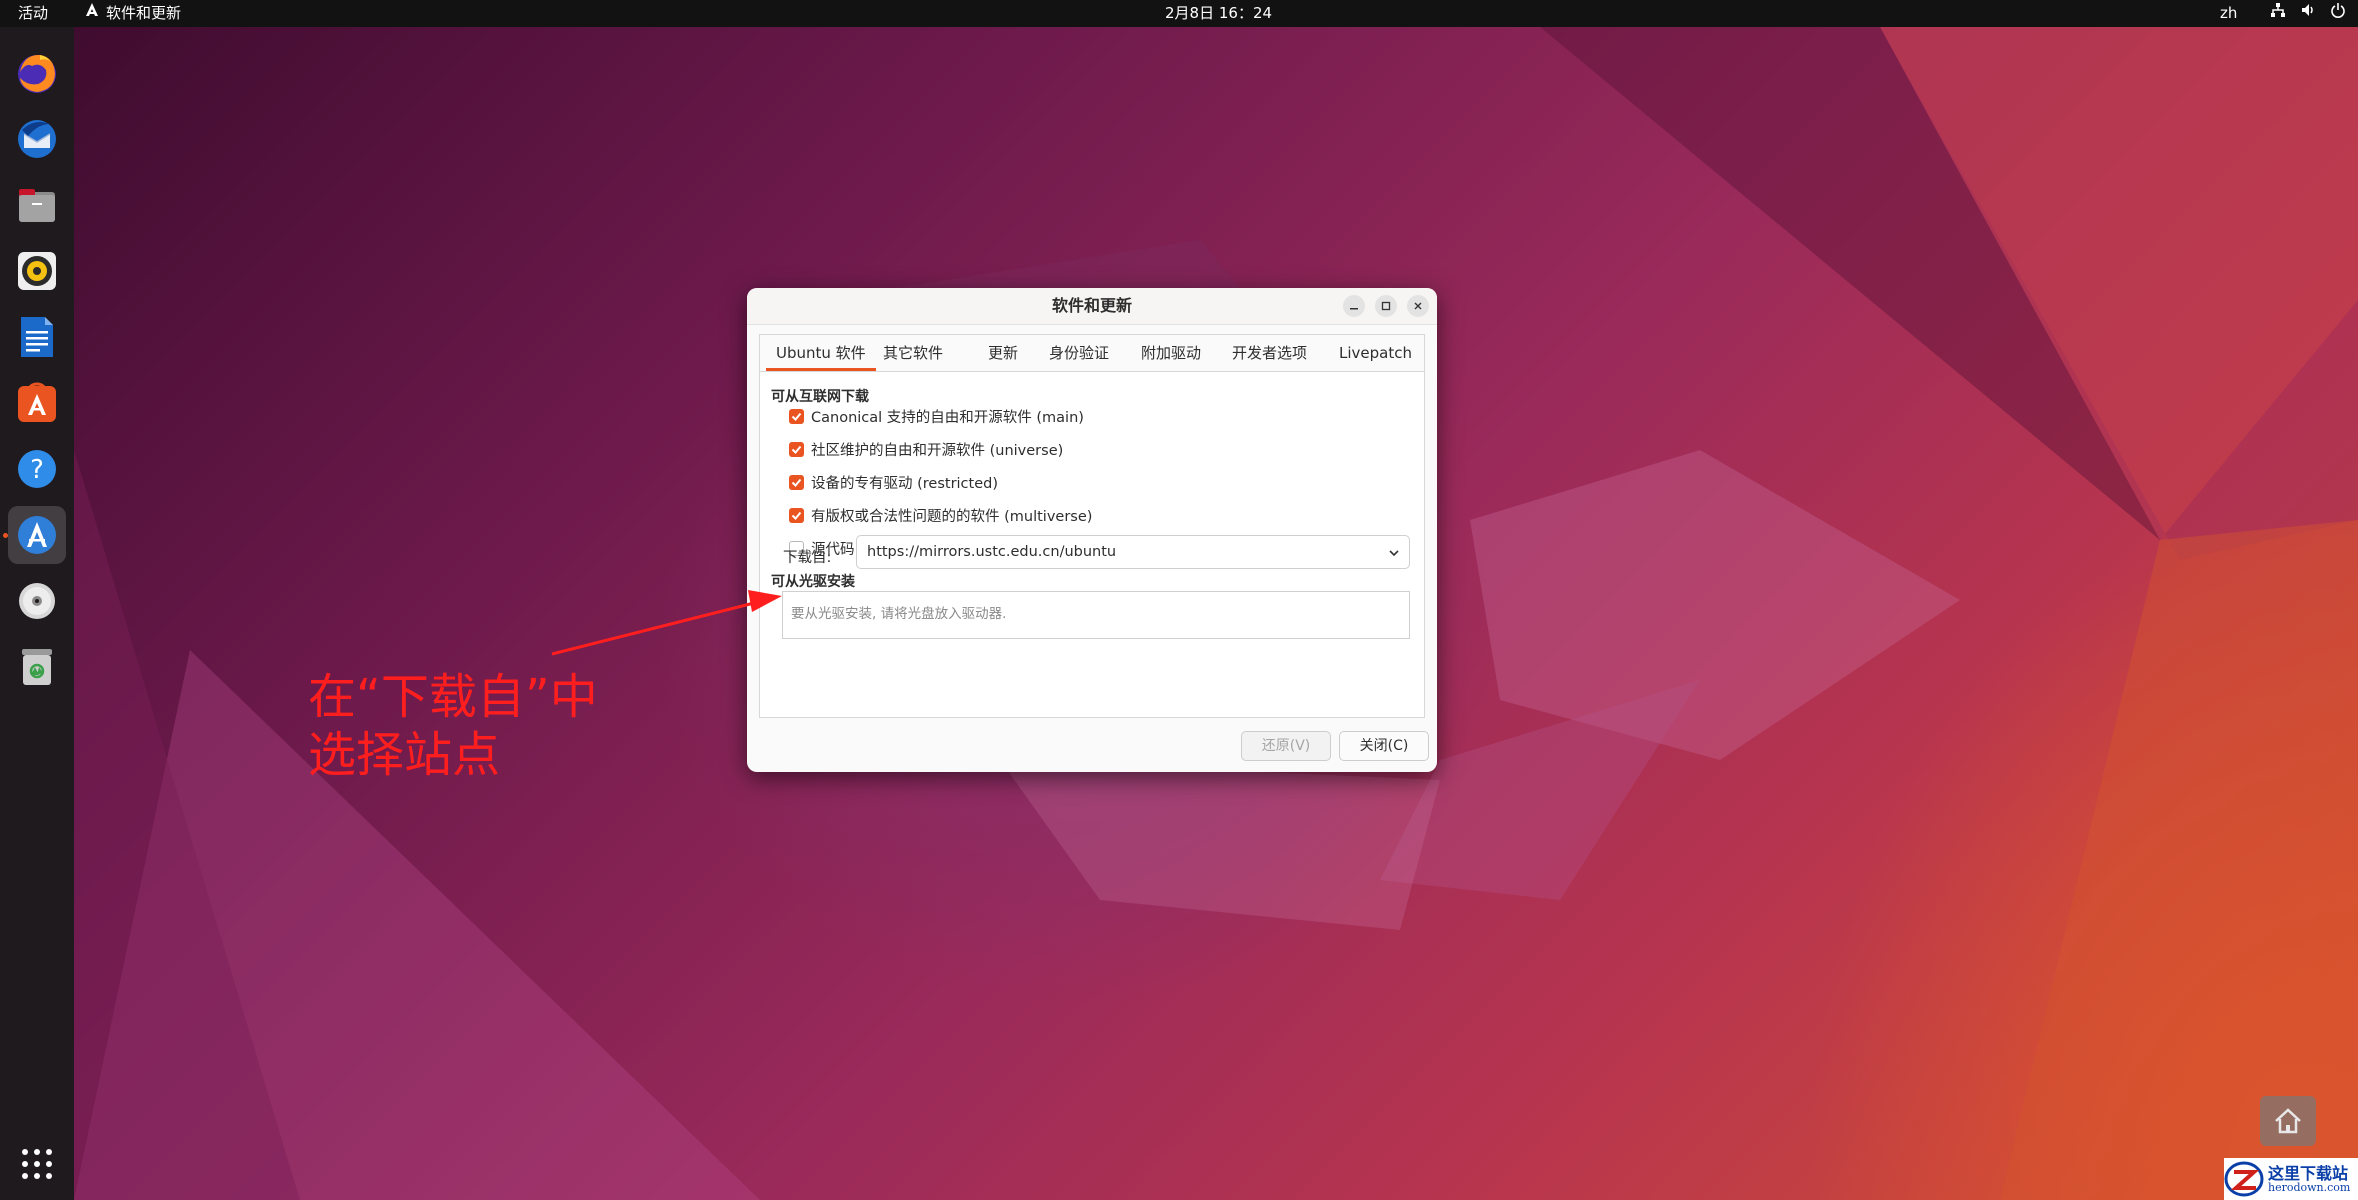 The width and height of the screenshot is (2358, 1200). I want to click on annotation-line-1: 在“下载自”中, so click(453, 697).